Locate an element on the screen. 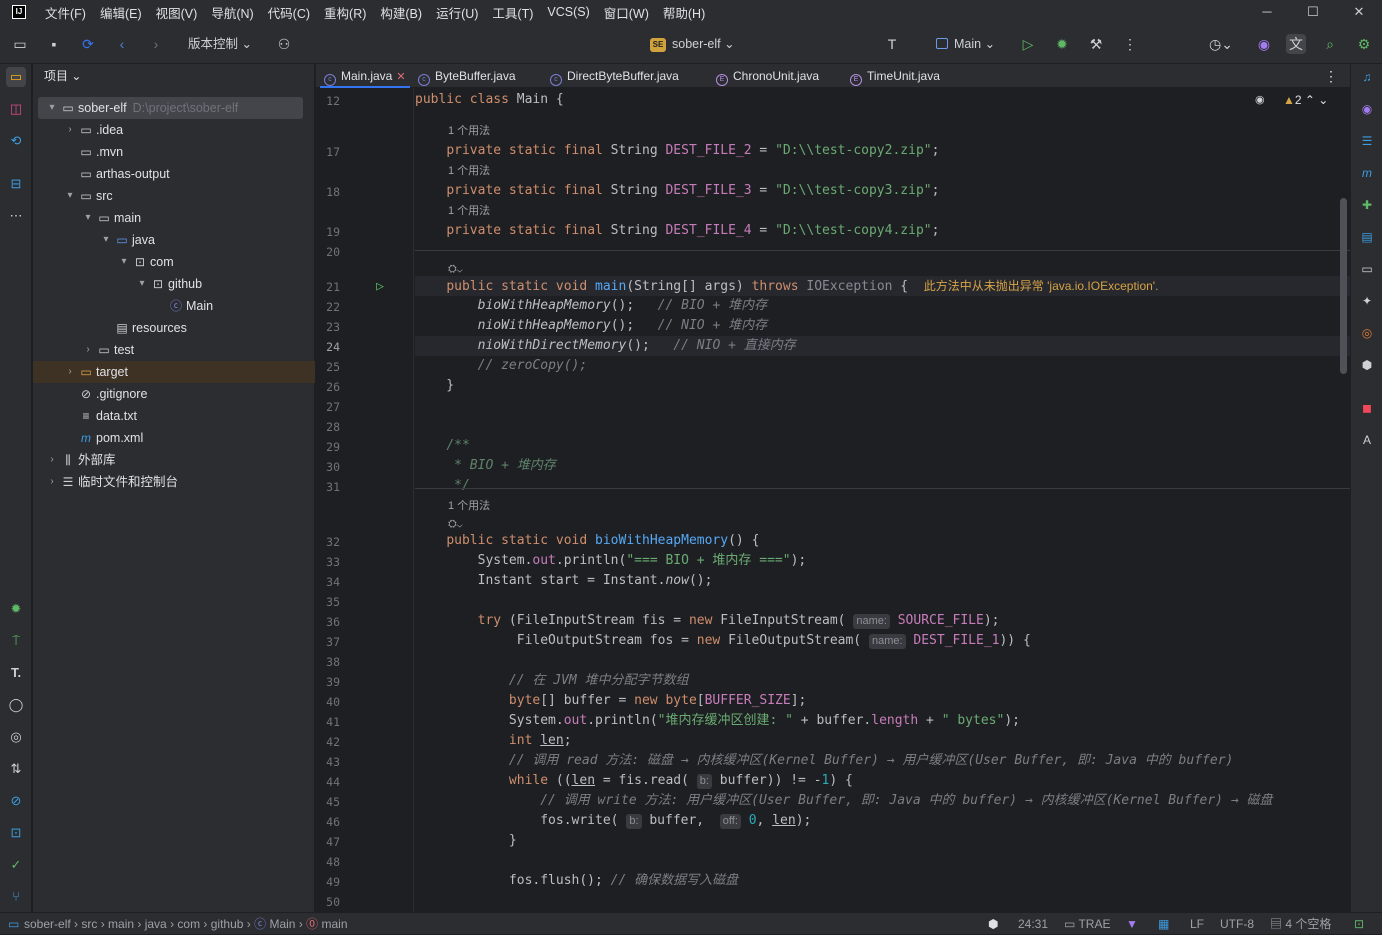  tree-item: ▾ ▭ java is located at coordinates (174, 240).